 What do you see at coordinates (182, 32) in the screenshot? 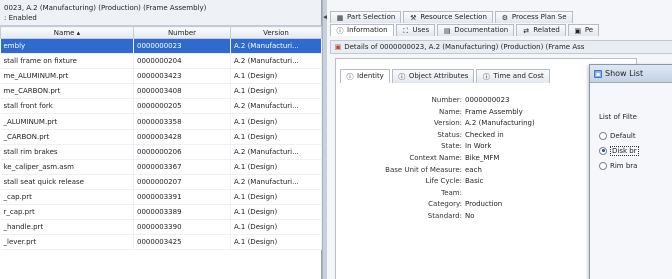
I see `column-header-number: Number` at bounding box center [182, 32].